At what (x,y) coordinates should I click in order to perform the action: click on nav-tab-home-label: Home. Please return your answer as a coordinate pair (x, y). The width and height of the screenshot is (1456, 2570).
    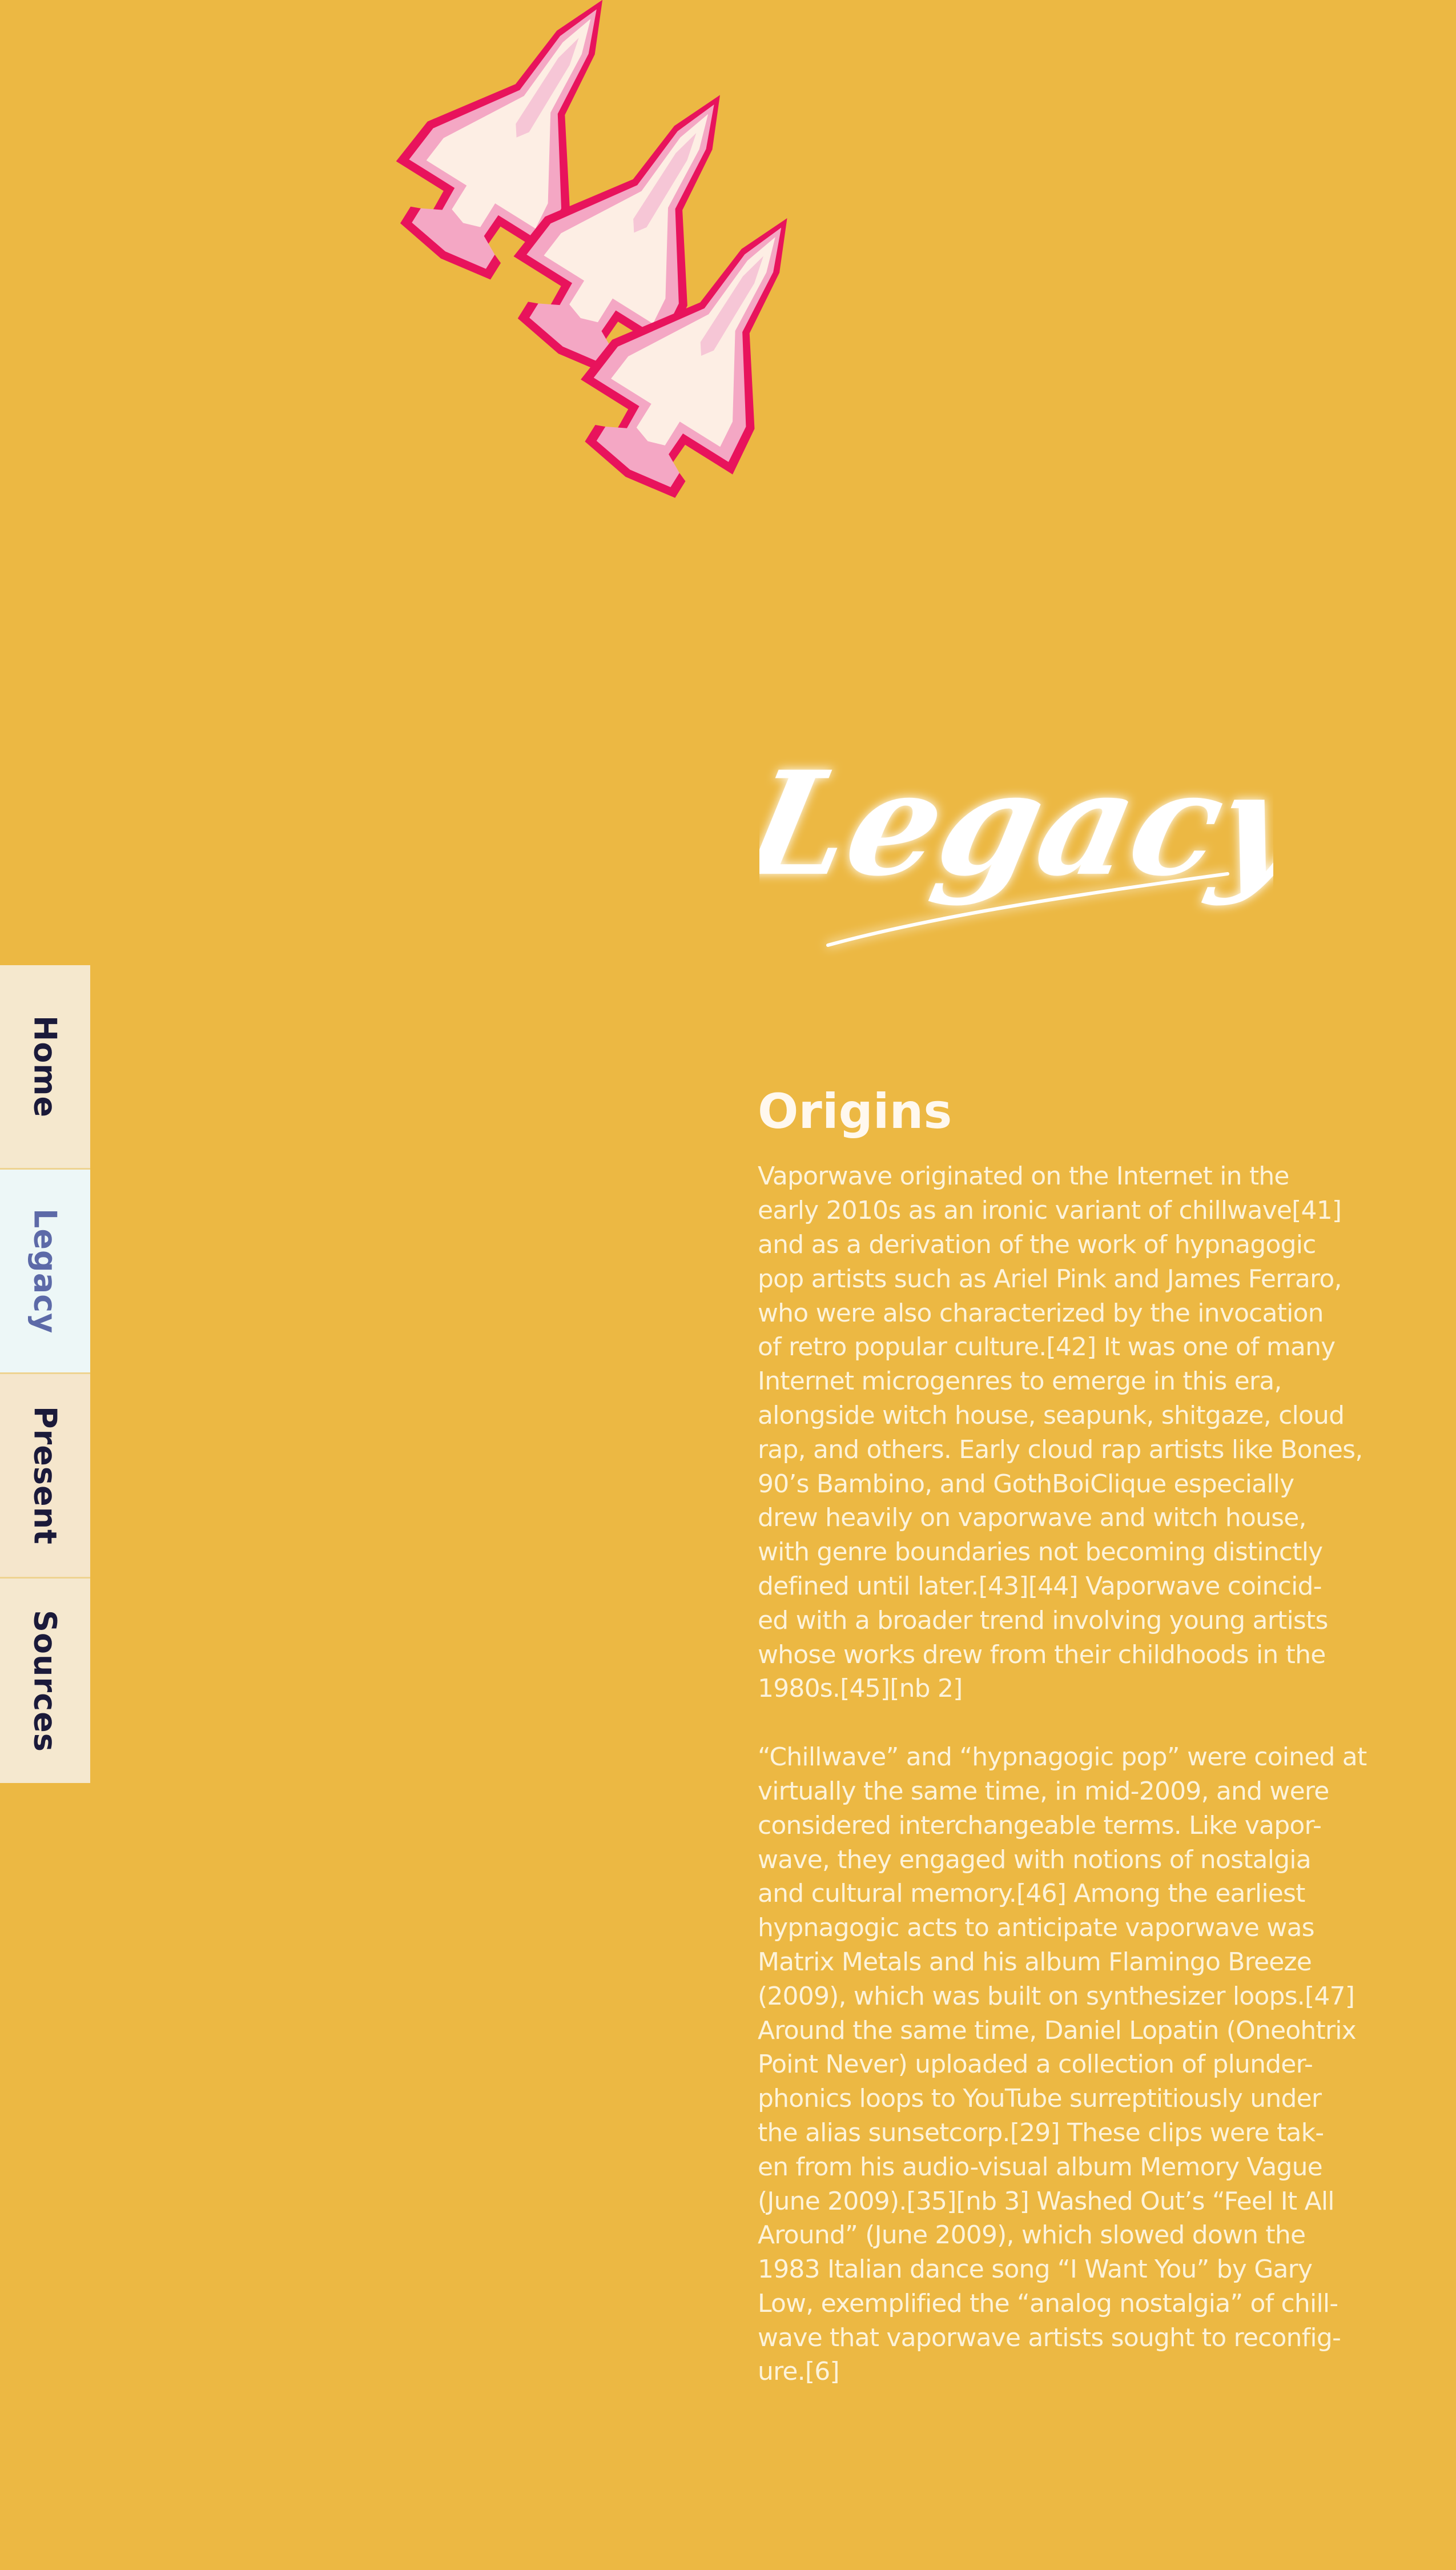
    Looking at the image, I should click on (45, 1066).